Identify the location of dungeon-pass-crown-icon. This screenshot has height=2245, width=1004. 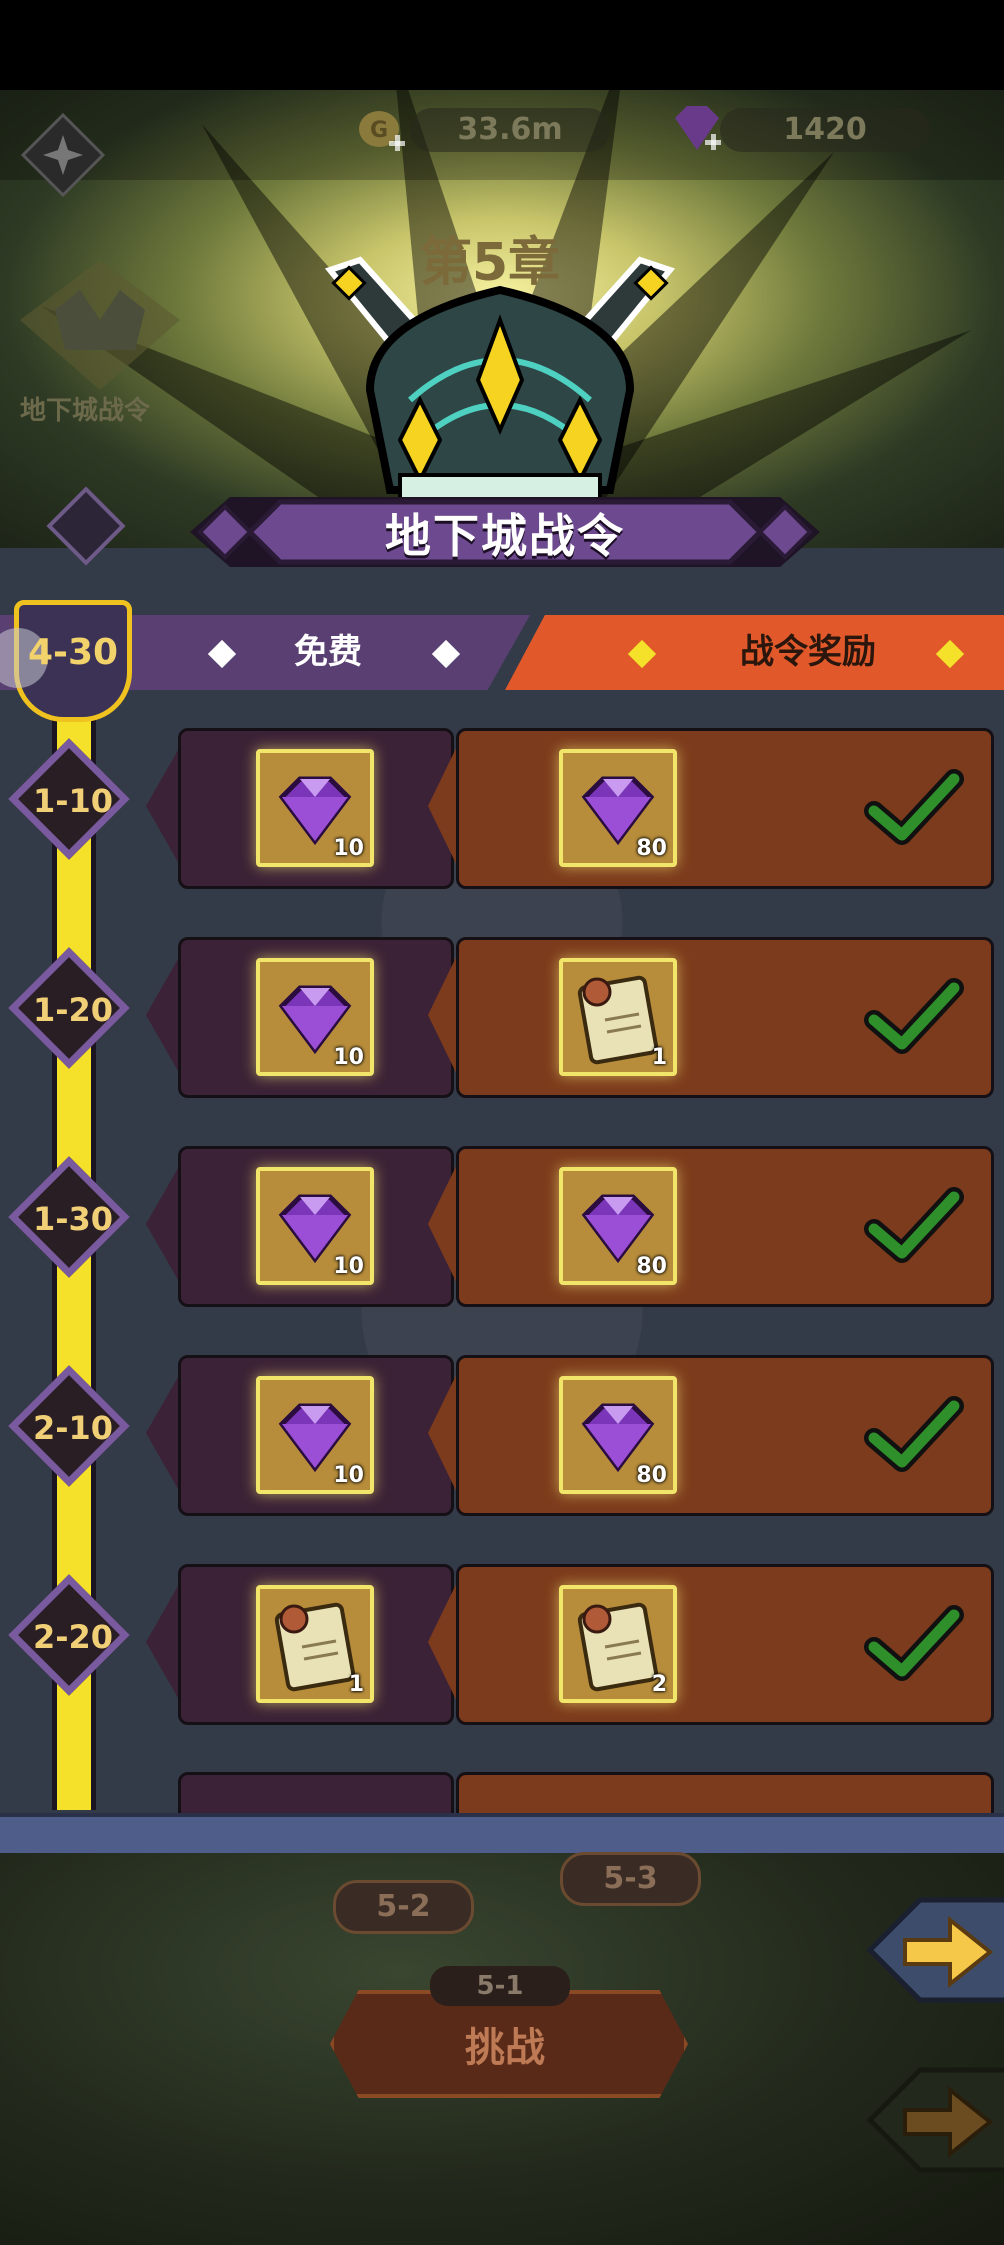
(100, 325).